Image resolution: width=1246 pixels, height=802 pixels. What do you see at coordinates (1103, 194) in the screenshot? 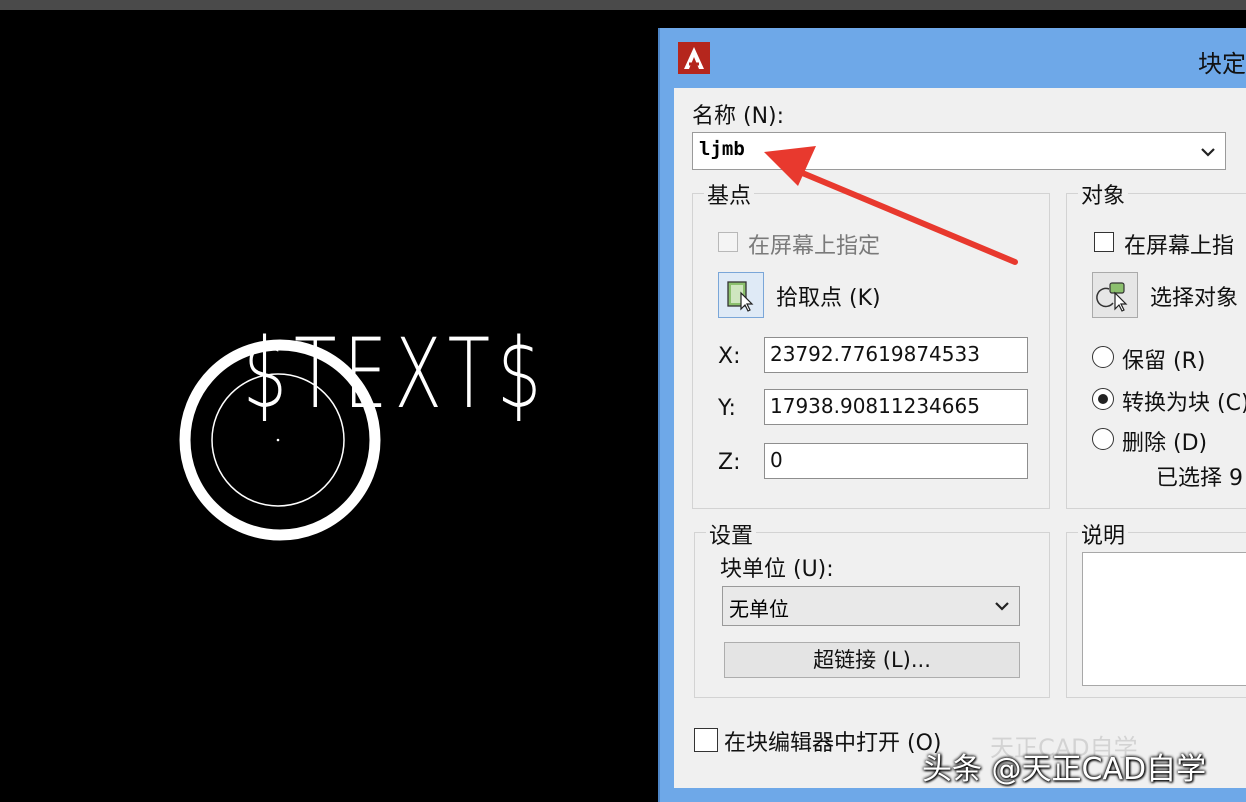
I see `objects-title: 对象` at bounding box center [1103, 194].